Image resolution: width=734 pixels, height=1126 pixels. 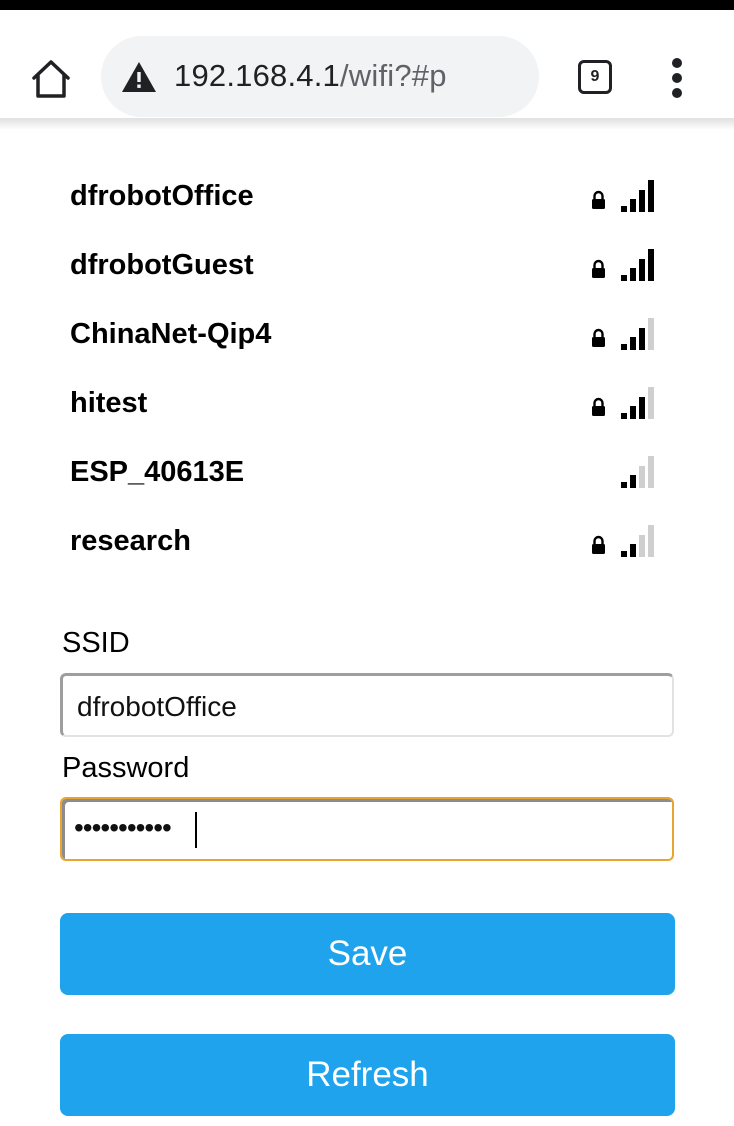 I want to click on network-item: dfrobotOffice, so click(x=370, y=195).